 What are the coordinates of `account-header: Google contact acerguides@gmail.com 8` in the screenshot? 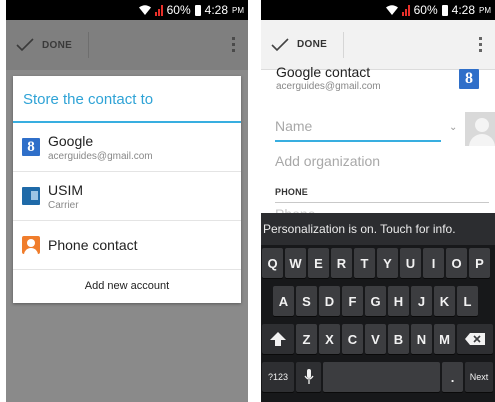 It's located at (378, 81).